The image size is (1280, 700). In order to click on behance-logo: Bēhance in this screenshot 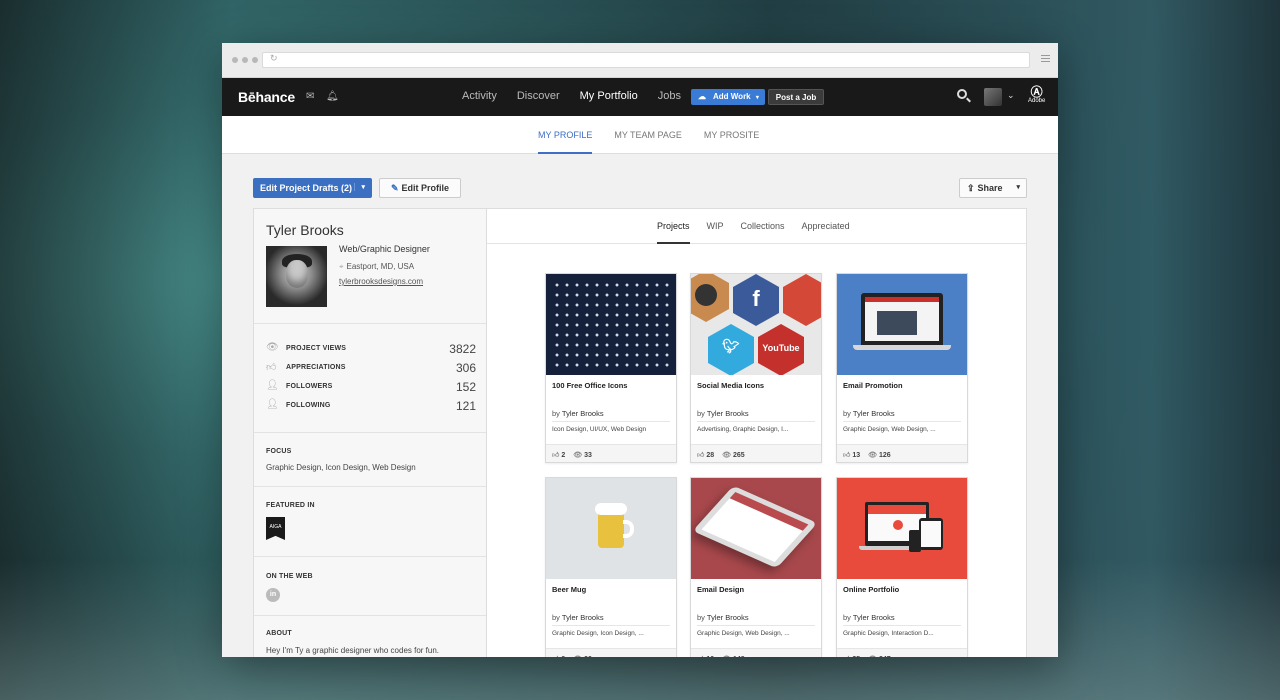, I will do `click(266, 97)`.